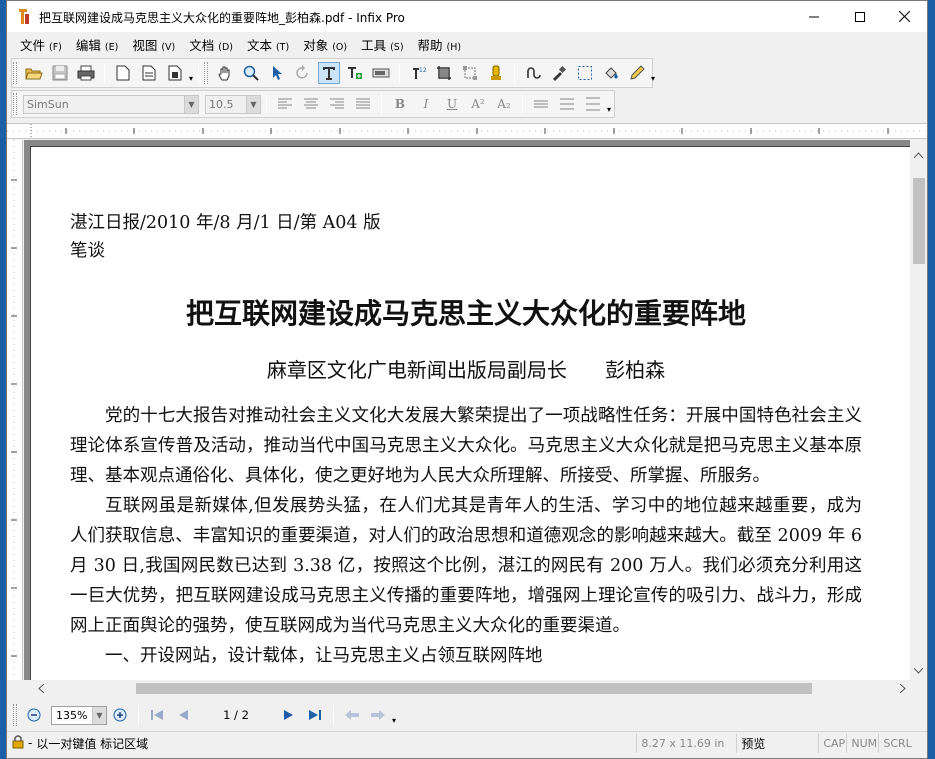 This screenshot has width=935, height=759. Describe the element at coordinates (34, 73) in the screenshot. I see `open-button` at that location.